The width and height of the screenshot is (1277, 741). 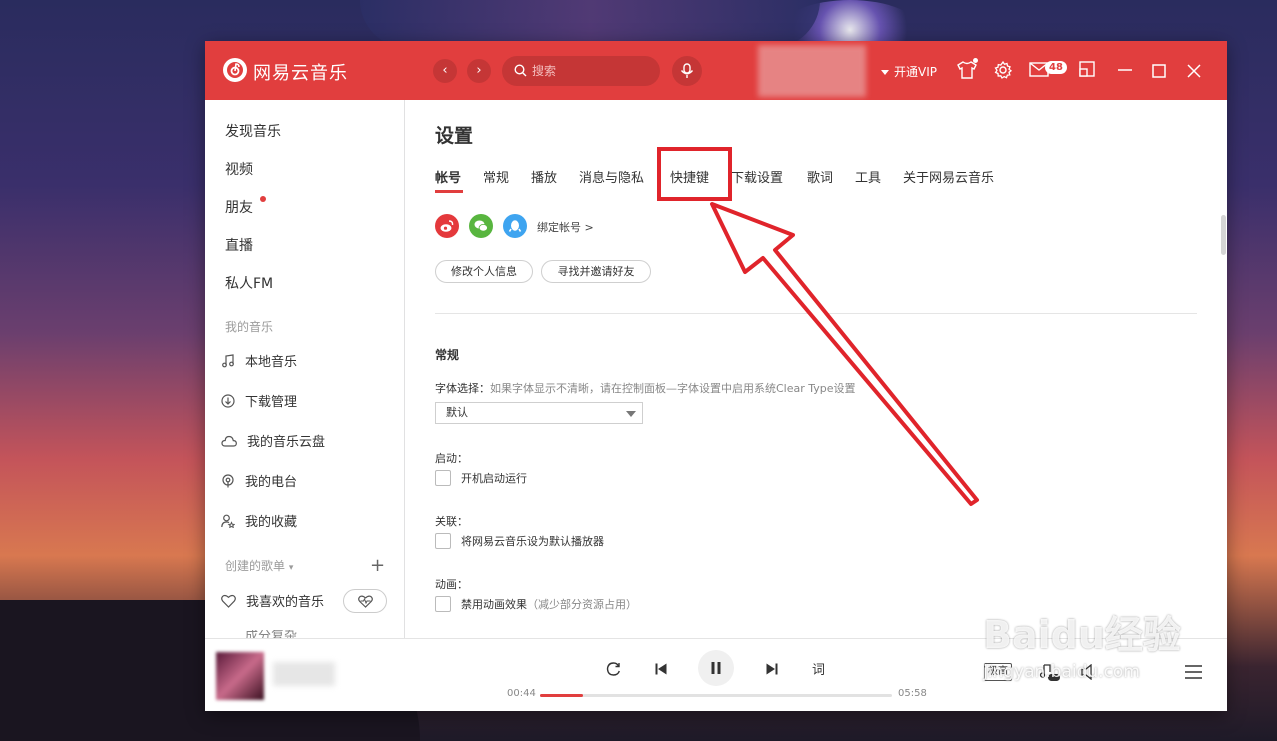 What do you see at coordinates (521, 693) in the screenshot?
I see `elapsed-time: 00:44` at bounding box center [521, 693].